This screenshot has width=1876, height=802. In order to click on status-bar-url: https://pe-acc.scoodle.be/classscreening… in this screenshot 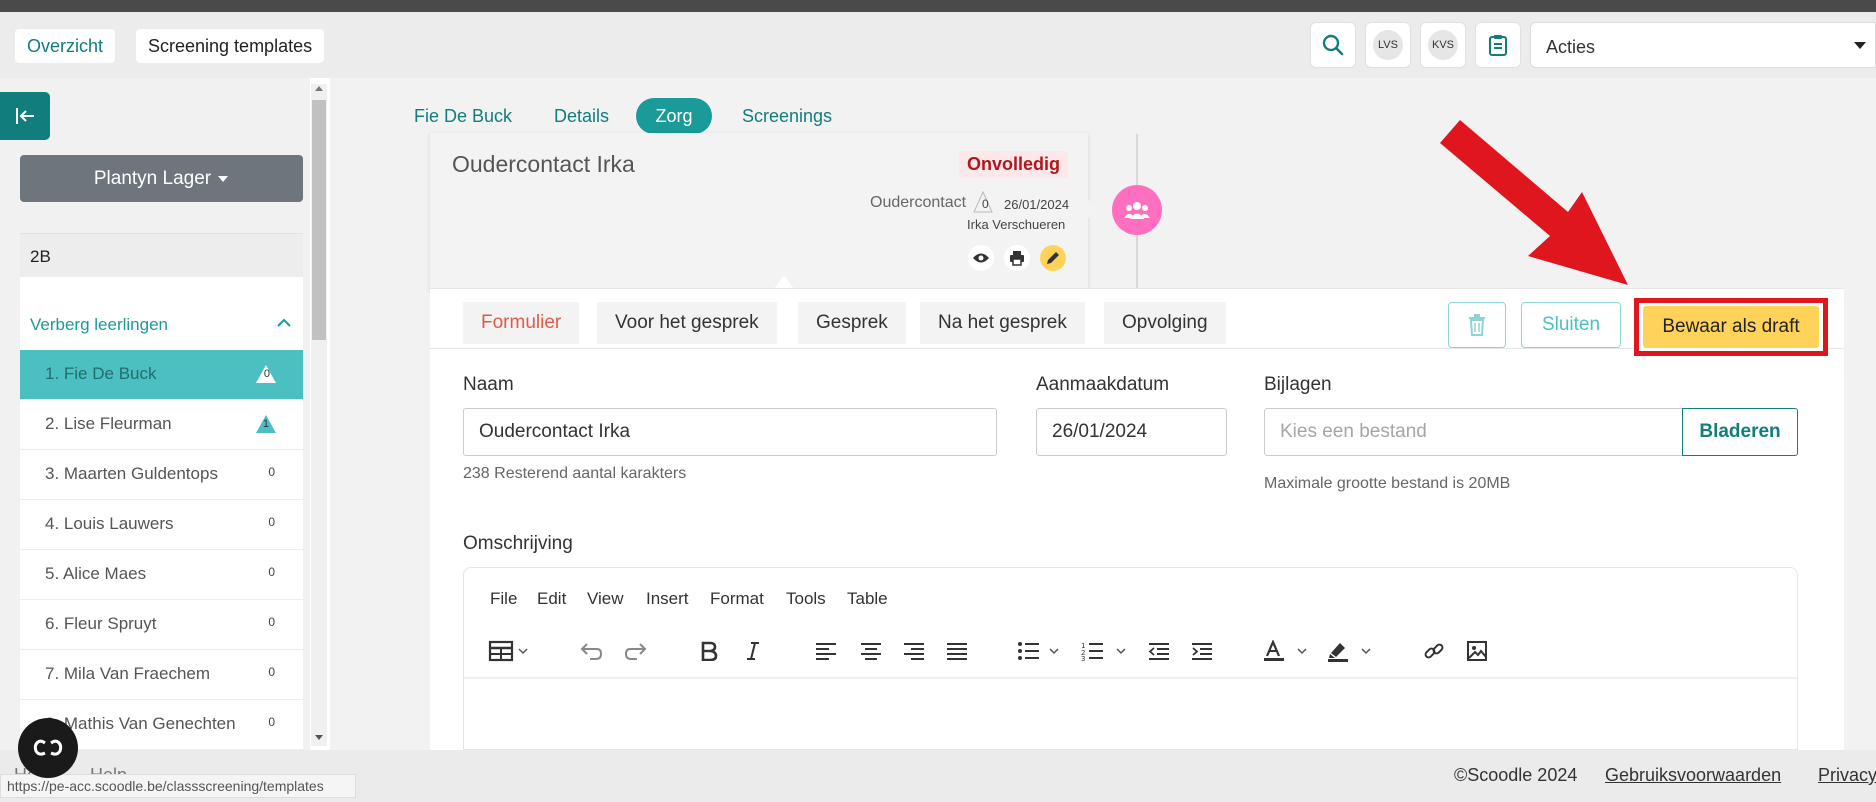, I will do `click(178, 786)`.